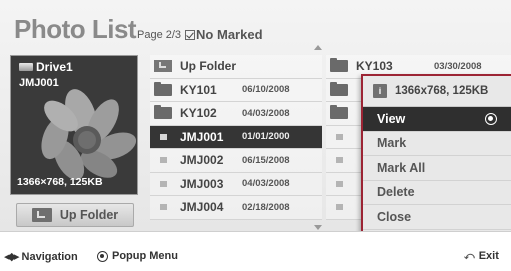  I want to click on navigation-label: Navigation, so click(49, 256).